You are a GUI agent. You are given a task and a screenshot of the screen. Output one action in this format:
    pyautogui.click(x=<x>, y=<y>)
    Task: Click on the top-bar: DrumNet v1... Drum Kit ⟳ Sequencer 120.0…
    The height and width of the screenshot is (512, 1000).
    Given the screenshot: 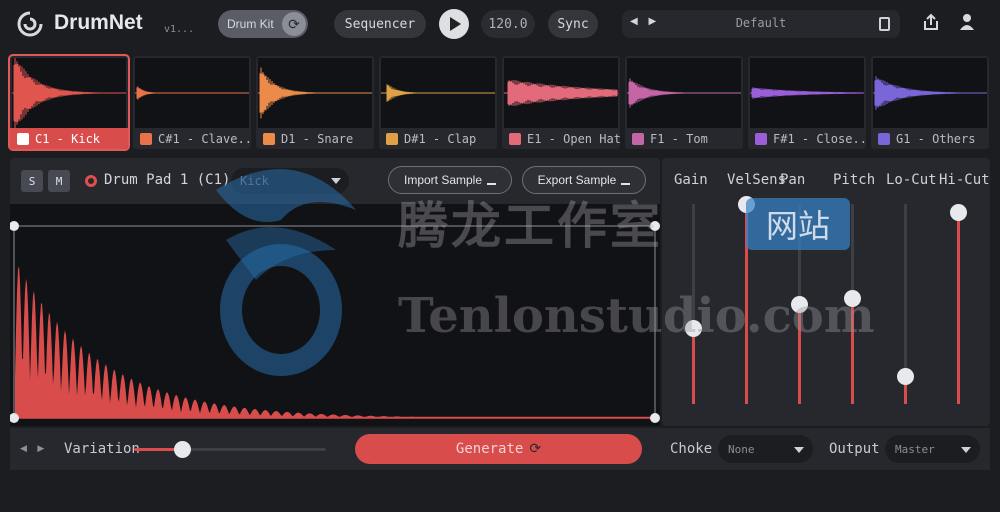 What is the action you would take?
    pyautogui.click(x=500, y=24)
    